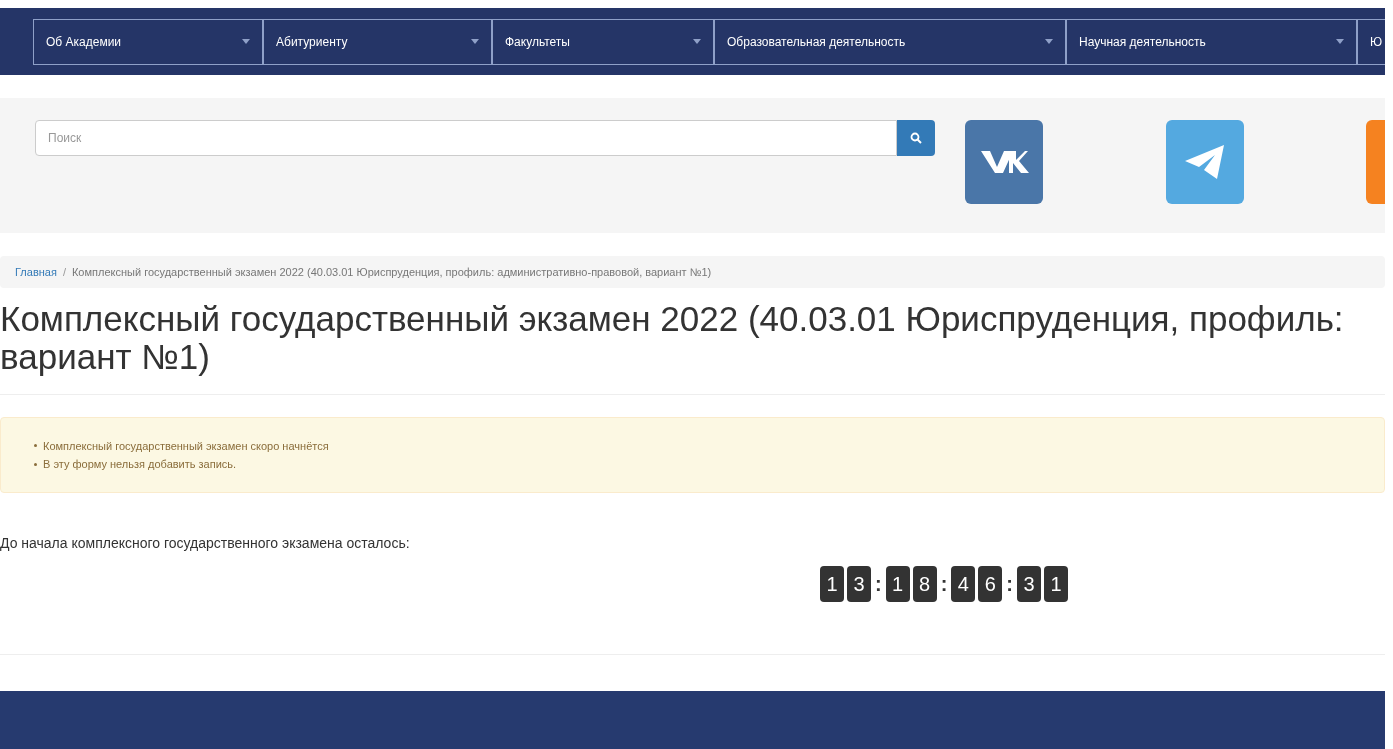 The width and height of the screenshot is (1393, 749). I want to click on search-button, so click(916, 138).